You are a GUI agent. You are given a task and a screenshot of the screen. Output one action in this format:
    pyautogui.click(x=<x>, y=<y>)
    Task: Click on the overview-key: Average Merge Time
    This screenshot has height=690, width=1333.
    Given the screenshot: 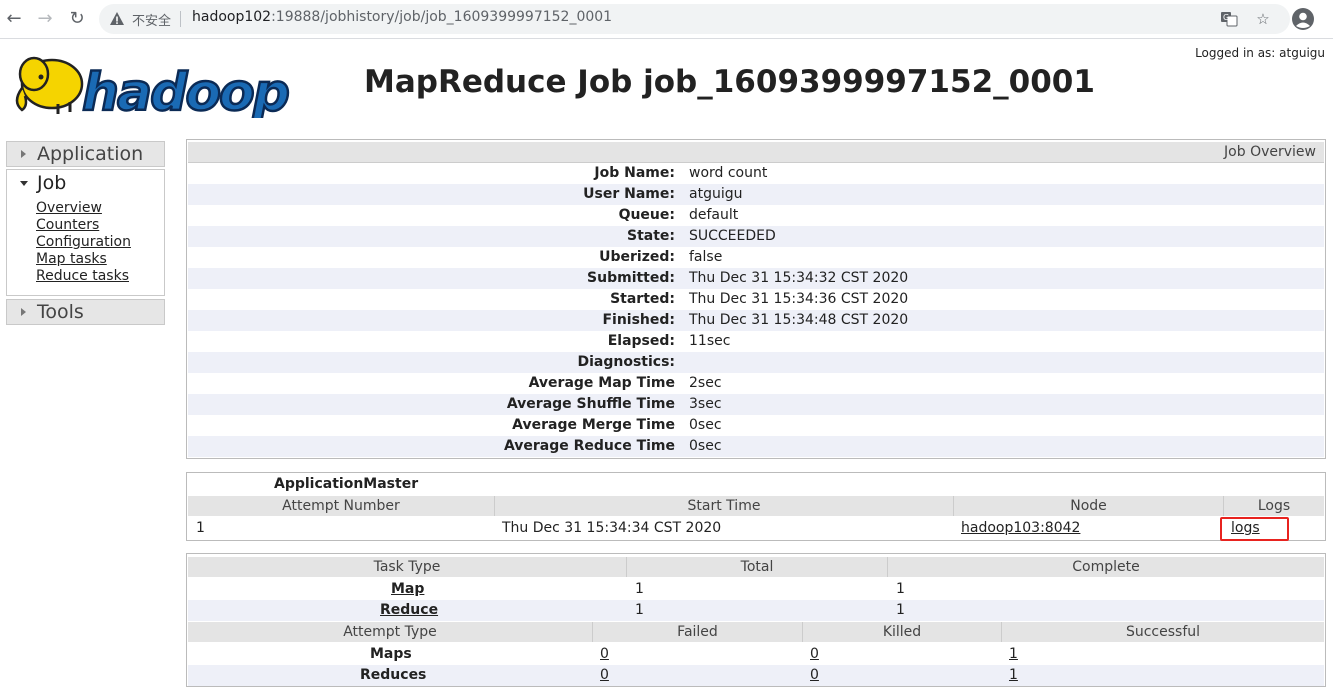 What is the action you would take?
    pyautogui.click(x=593, y=425)
    